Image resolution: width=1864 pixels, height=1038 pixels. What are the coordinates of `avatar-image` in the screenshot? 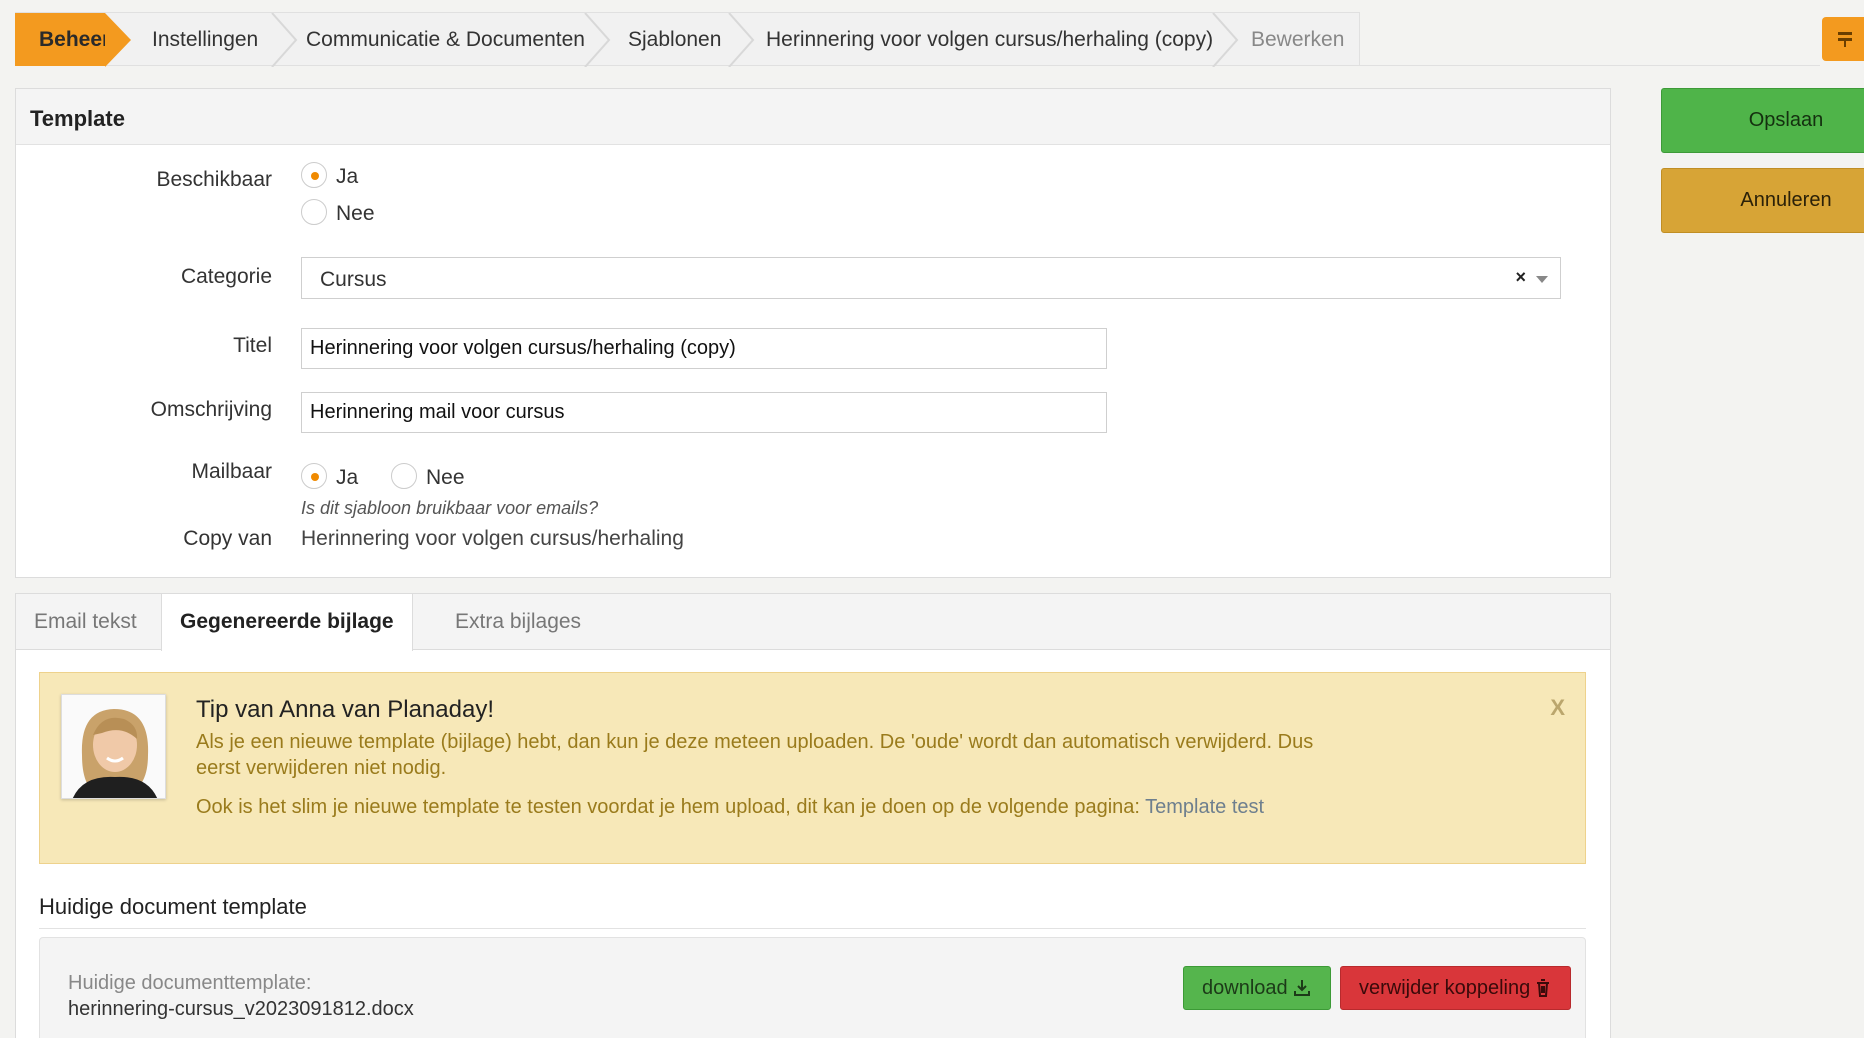 It's located at (113, 746).